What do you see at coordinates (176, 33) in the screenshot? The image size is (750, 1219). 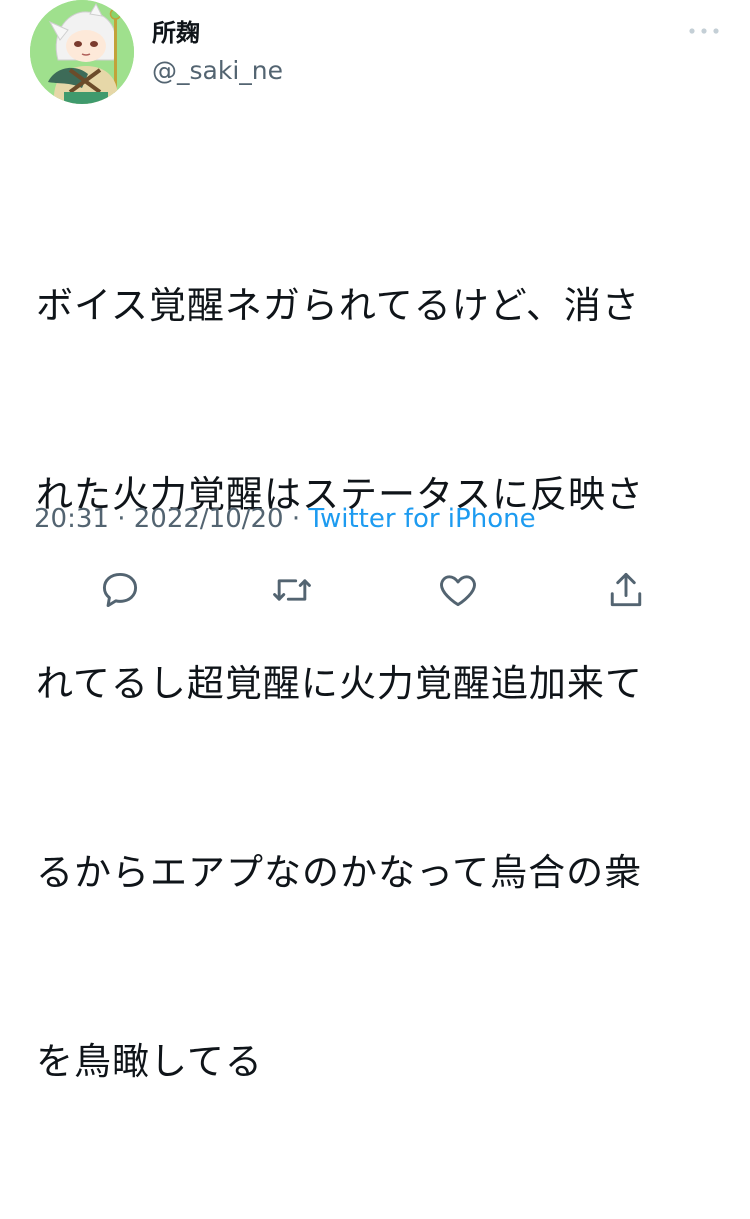 I see `display-name: 所麹` at bounding box center [176, 33].